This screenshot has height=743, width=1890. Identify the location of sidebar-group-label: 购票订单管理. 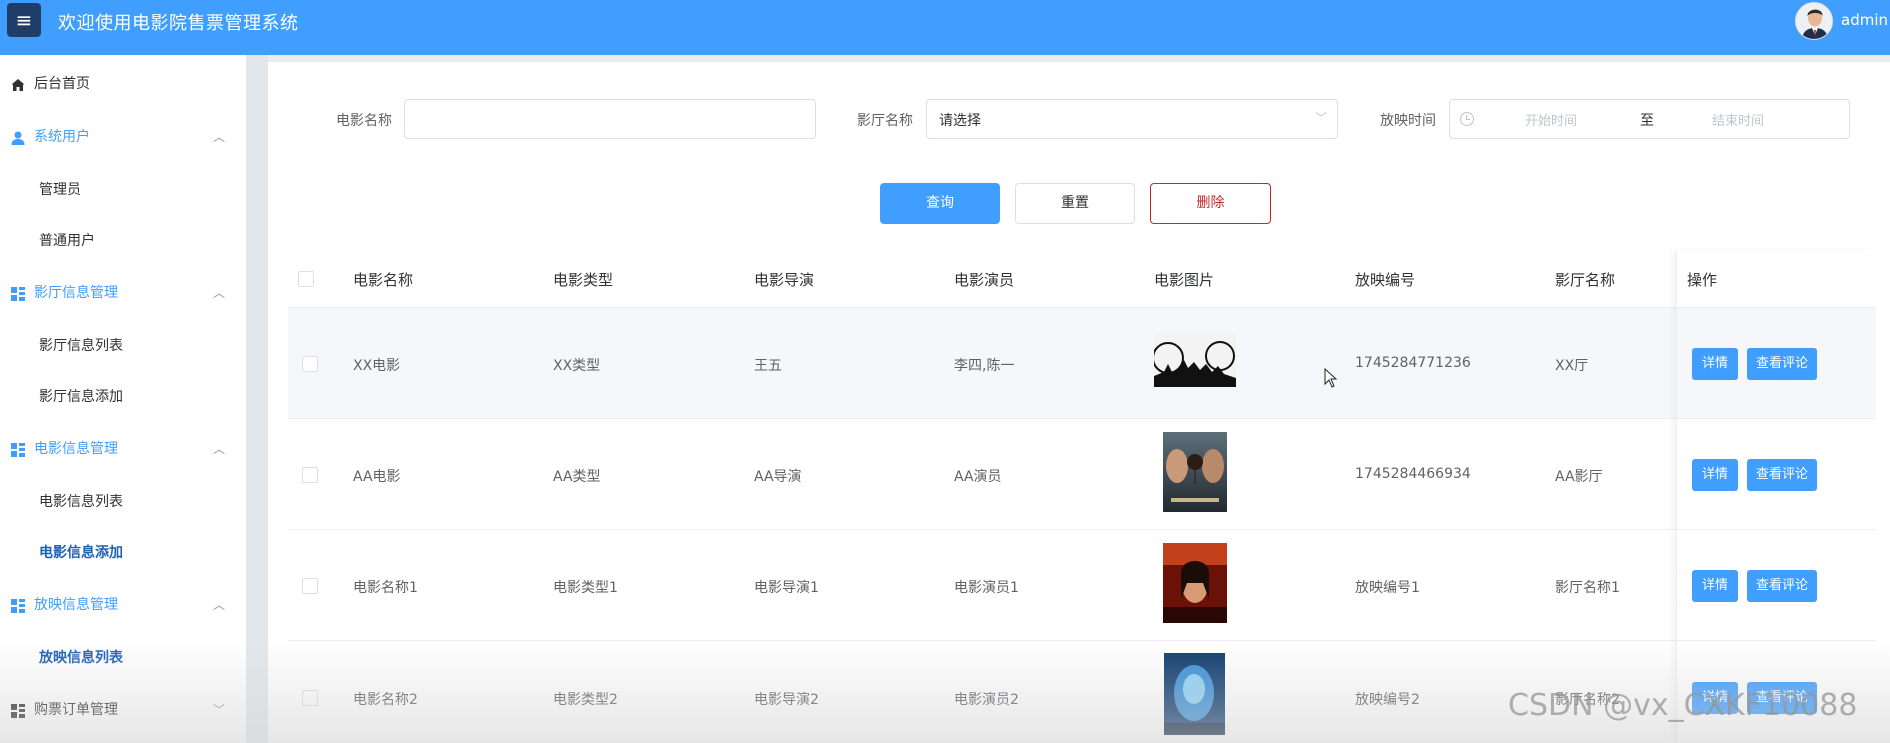
(76, 710).